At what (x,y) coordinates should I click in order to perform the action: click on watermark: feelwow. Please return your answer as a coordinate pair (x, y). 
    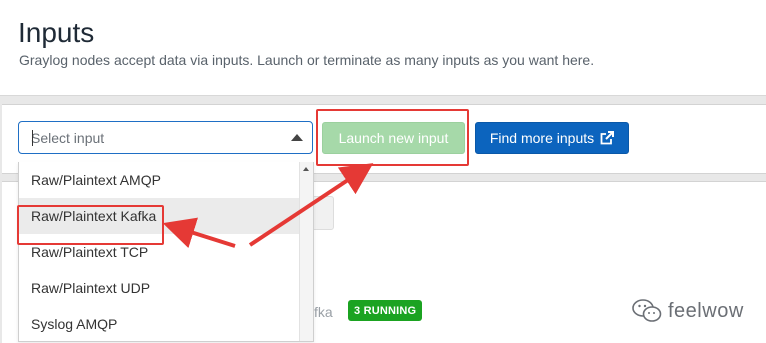
    Looking at the image, I should click on (688, 311).